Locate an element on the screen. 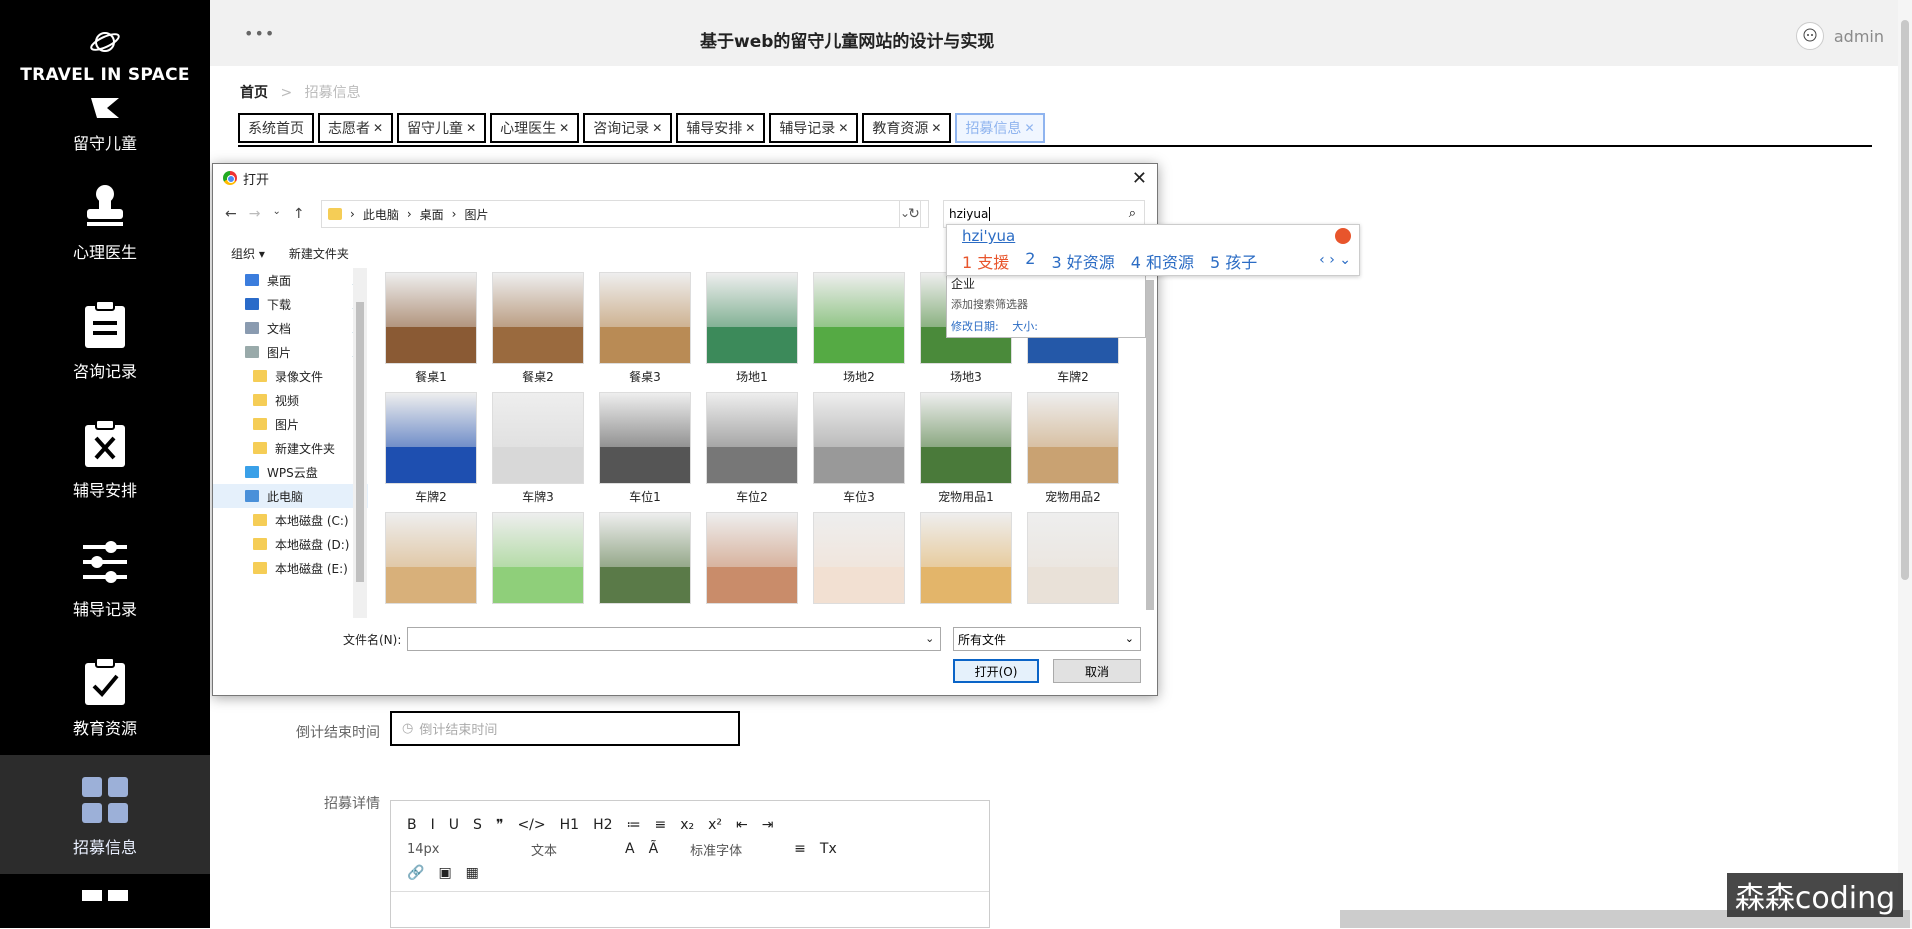 The height and width of the screenshot is (929, 1912). user-name: admin is located at coordinates (1859, 36).